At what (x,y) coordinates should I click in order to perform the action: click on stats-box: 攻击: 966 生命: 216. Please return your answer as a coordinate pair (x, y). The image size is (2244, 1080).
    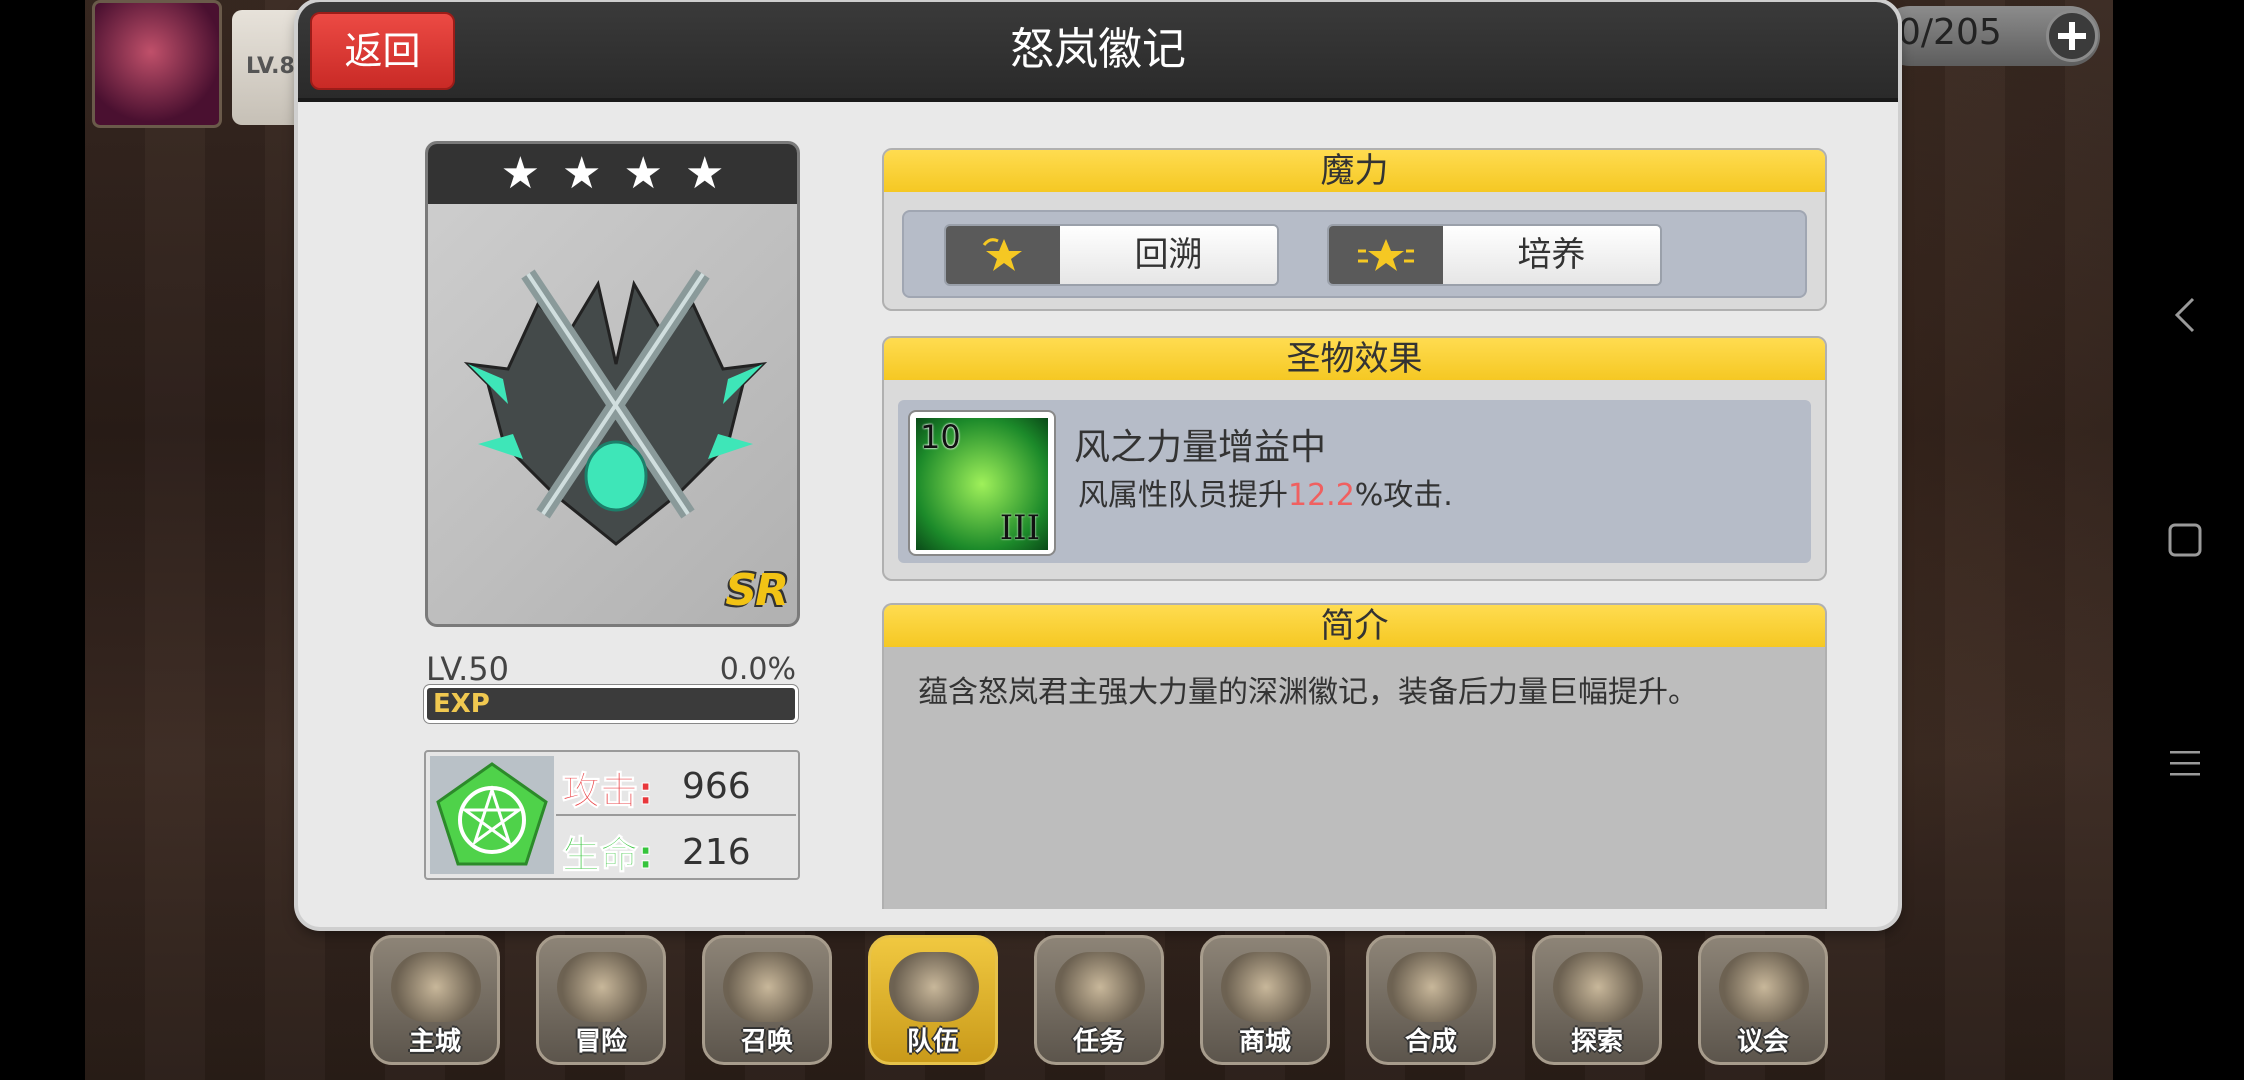
    Looking at the image, I should click on (612, 815).